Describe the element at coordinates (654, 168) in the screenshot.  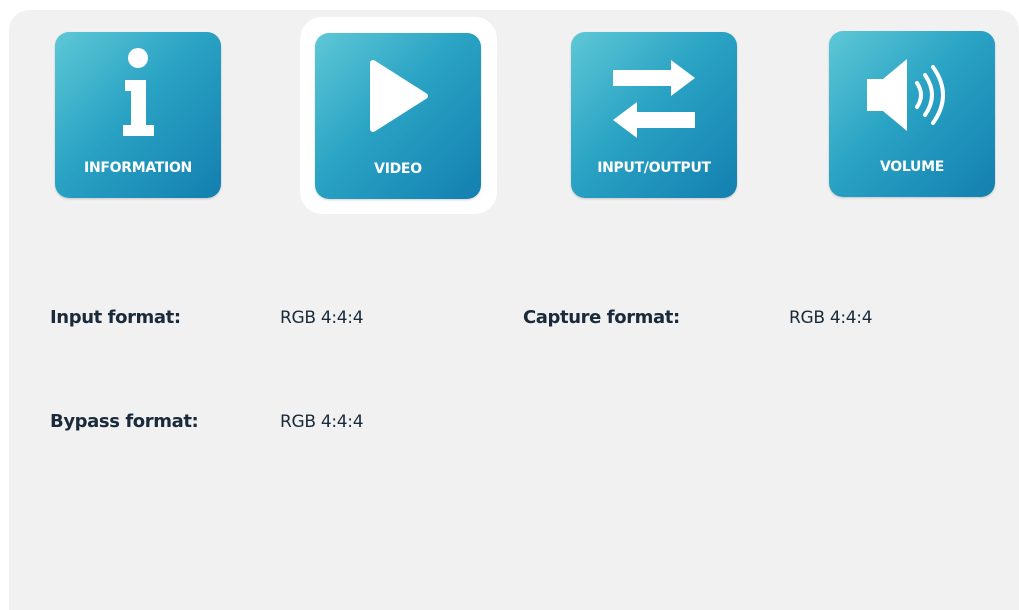
I see `tab-input-output-label: INPUT/OUTPUT` at that location.